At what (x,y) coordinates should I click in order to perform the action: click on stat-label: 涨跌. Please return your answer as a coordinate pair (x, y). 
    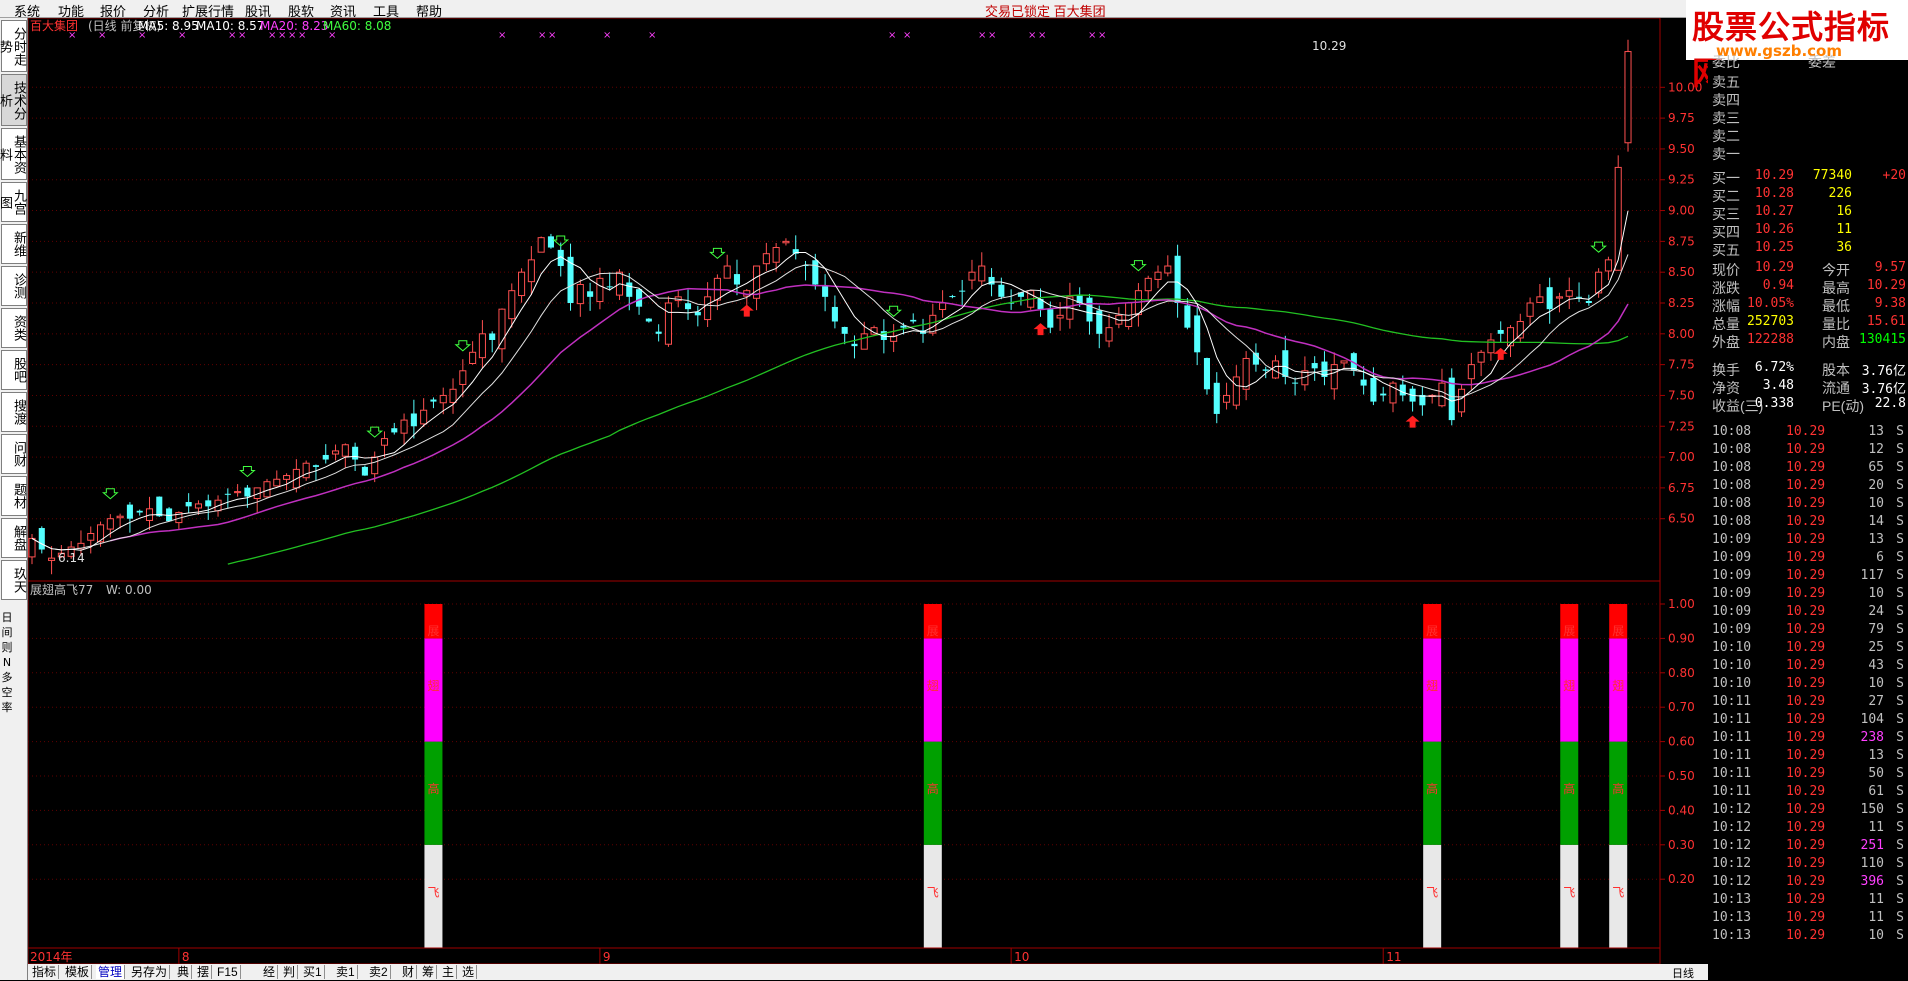
    Looking at the image, I should click on (1726, 288).